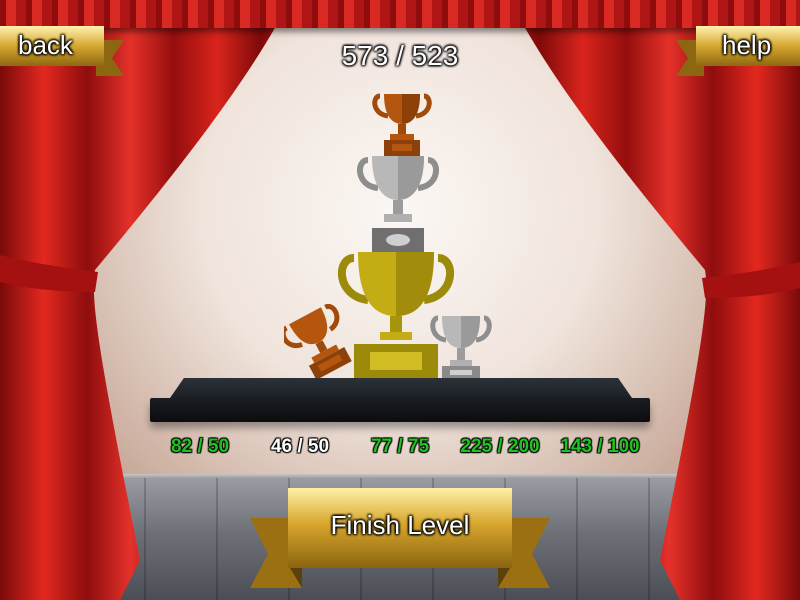 The image size is (800, 600). What do you see at coordinates (400, 446) in the screenshot?
I see `stat-3: 77 / 75` at bounding box center [400, 446].